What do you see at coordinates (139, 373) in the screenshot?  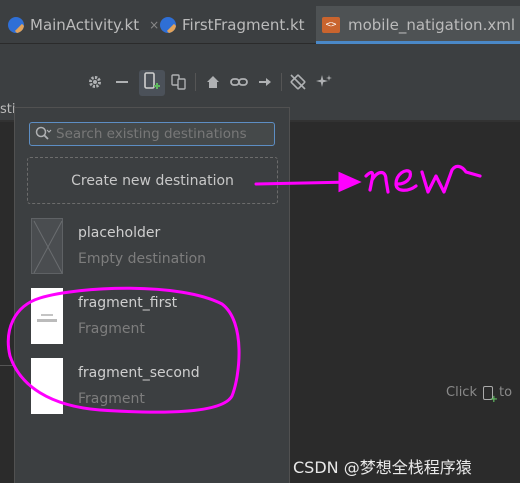 I see `destination-name: fragment_second` at bounding box center [139, 373].